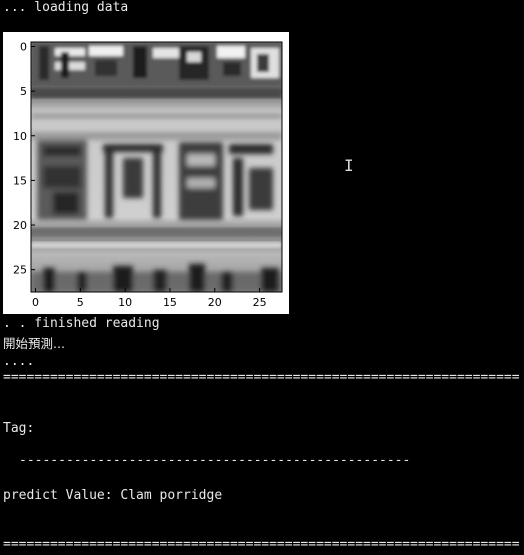 The image size is (524, 555). Describe the element at coordinates (35, 302) in the screenshot. I see `x-tick-label: 0` at that location.